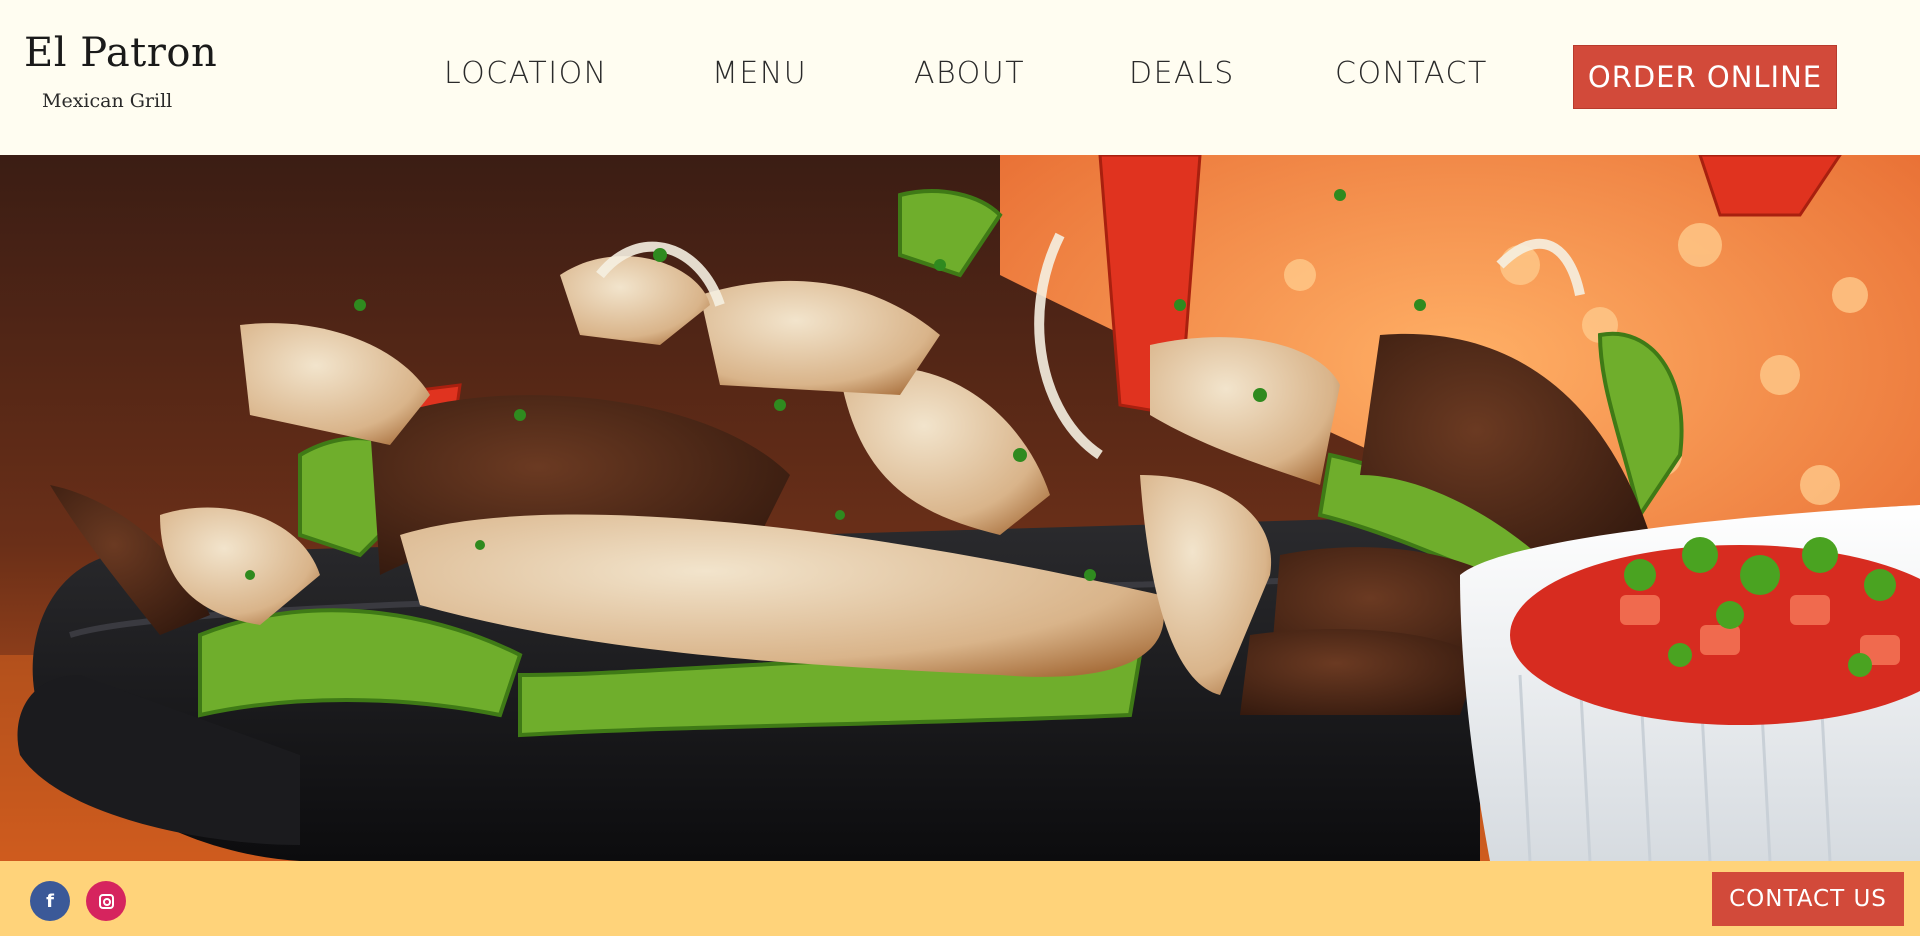 The width and height of the screenshot is (1920, 936). I want to click on nav-about: ABOUT, so click(969, 73).